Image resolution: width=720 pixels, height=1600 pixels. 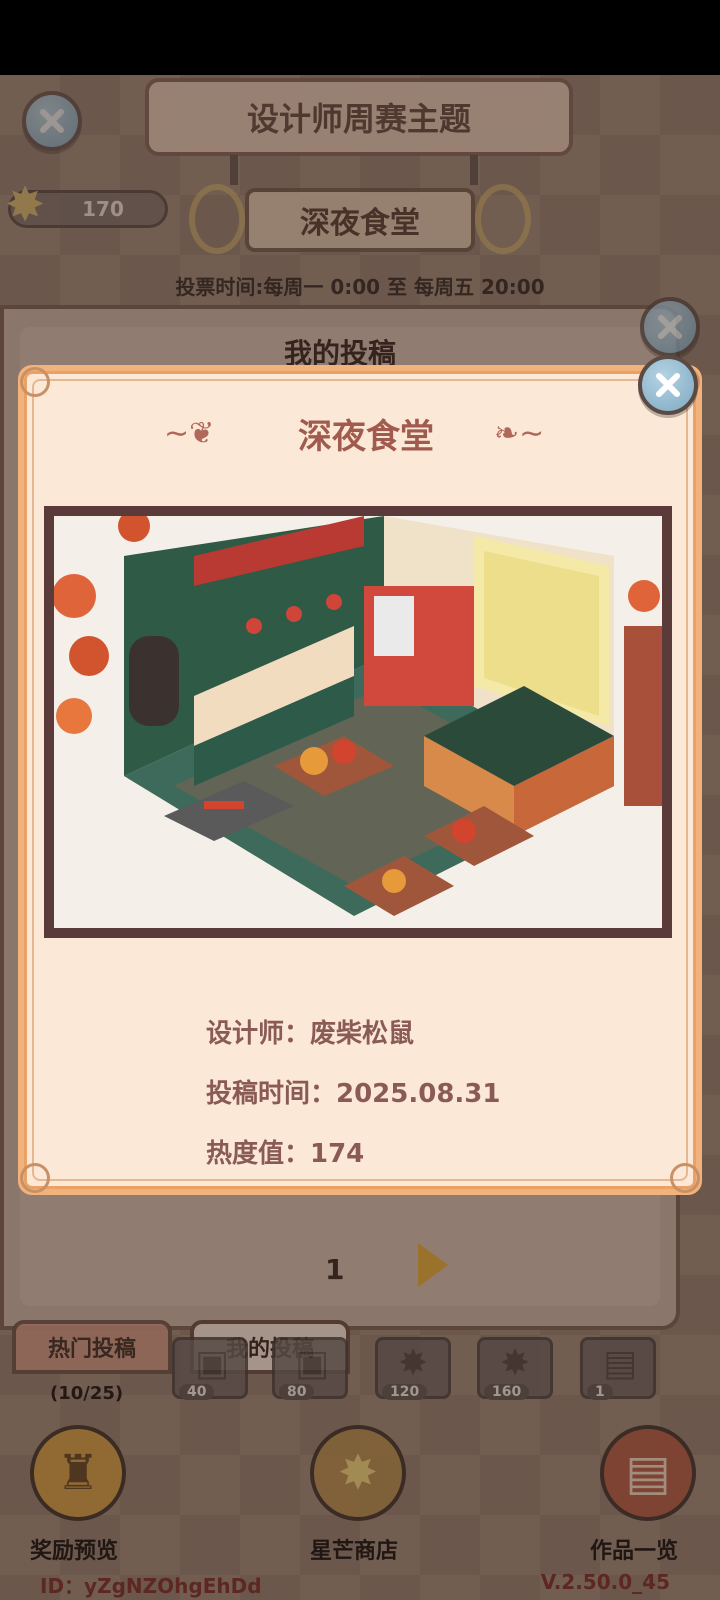 I want to click on heat-value-label: 热度值：174, so click(x=285, y=1154).